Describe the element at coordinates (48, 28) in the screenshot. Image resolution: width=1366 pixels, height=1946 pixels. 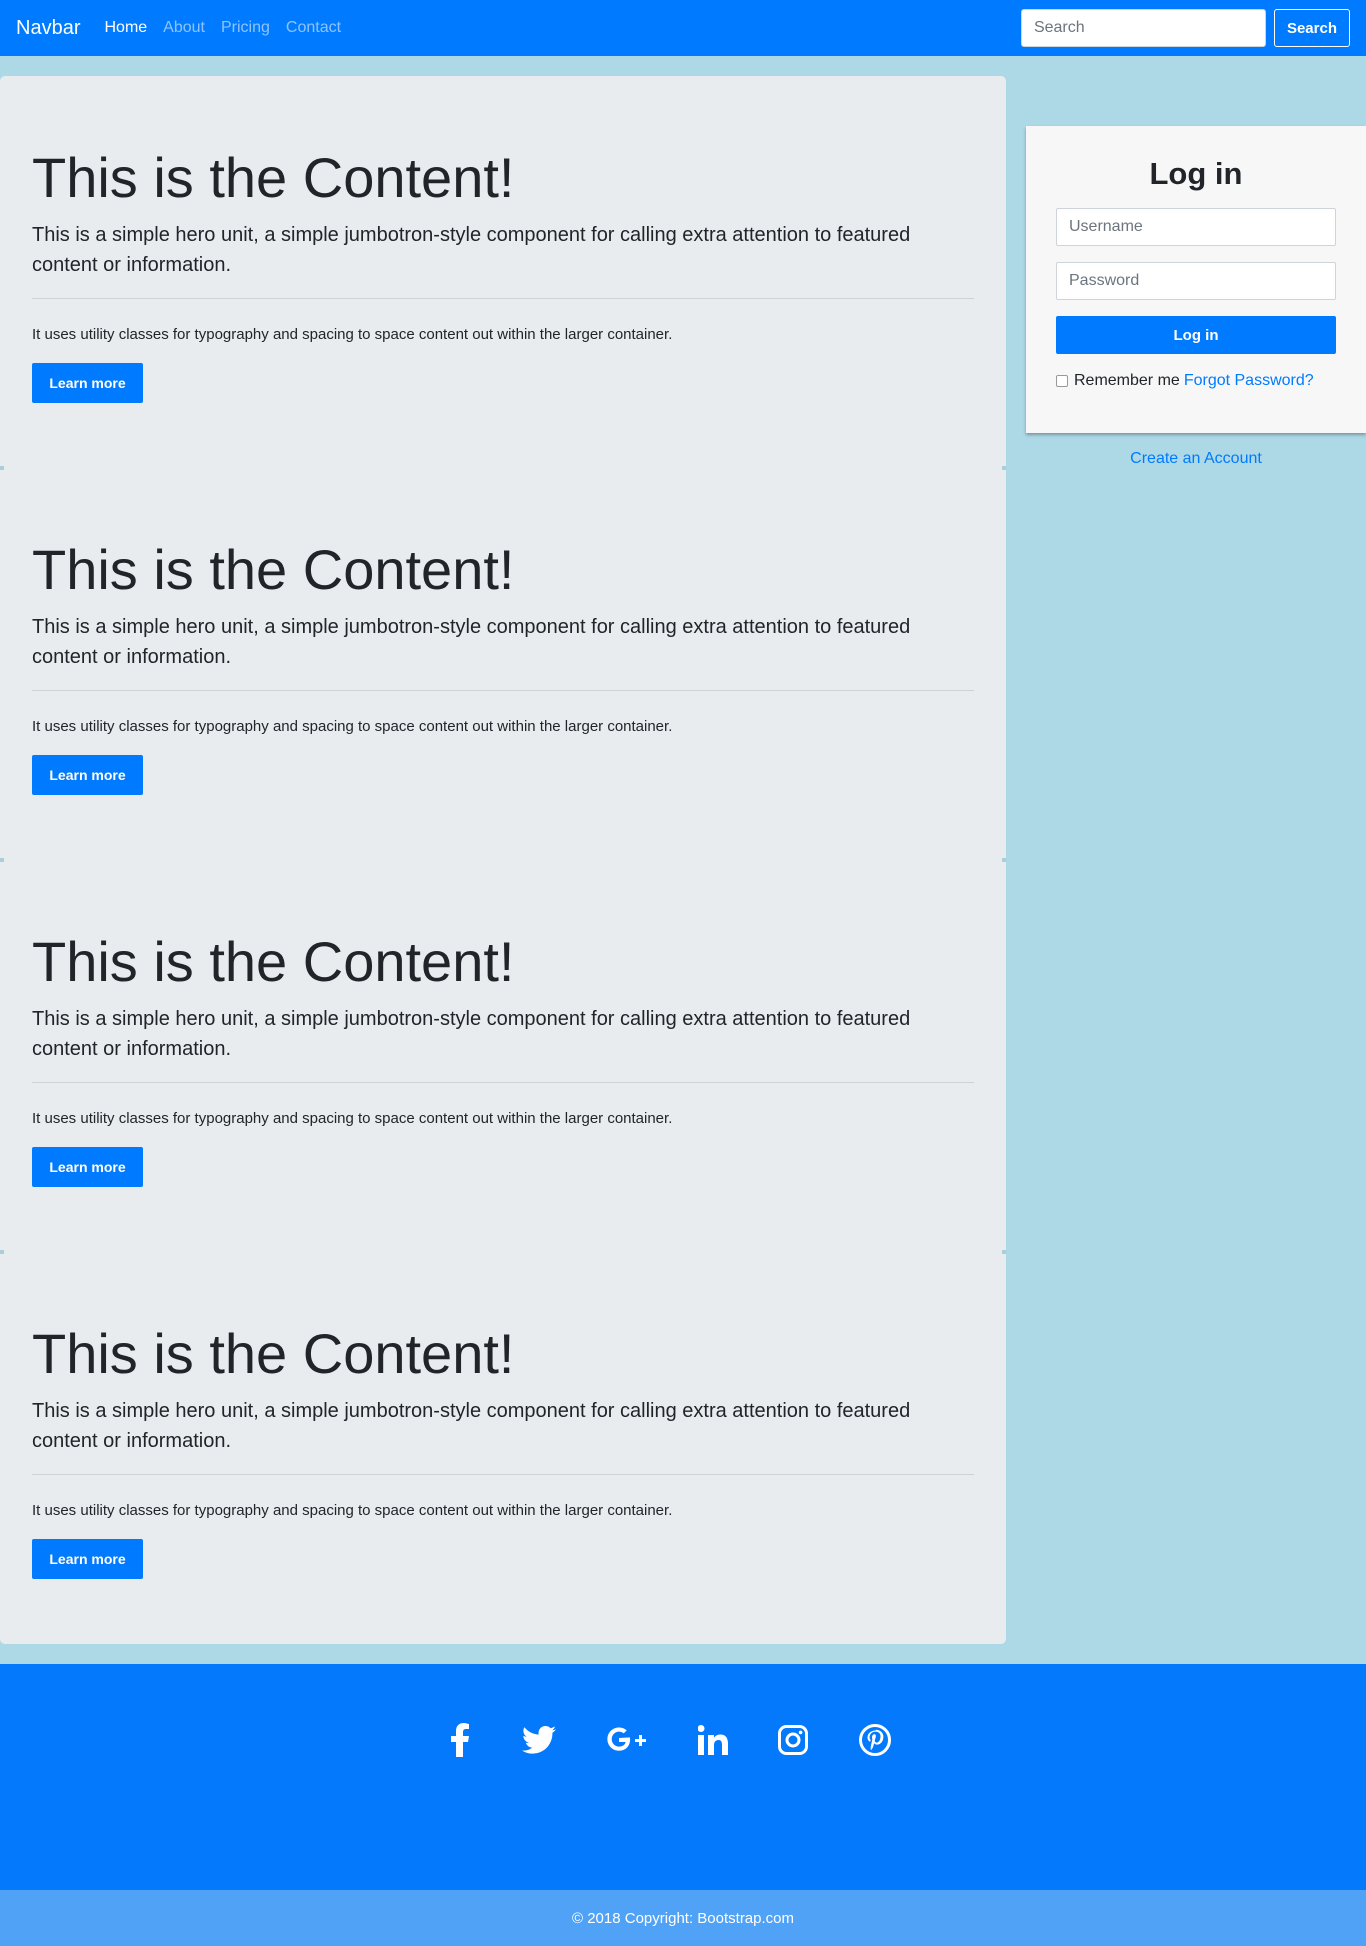
I see `navbar-brand: Navbar` at that location.